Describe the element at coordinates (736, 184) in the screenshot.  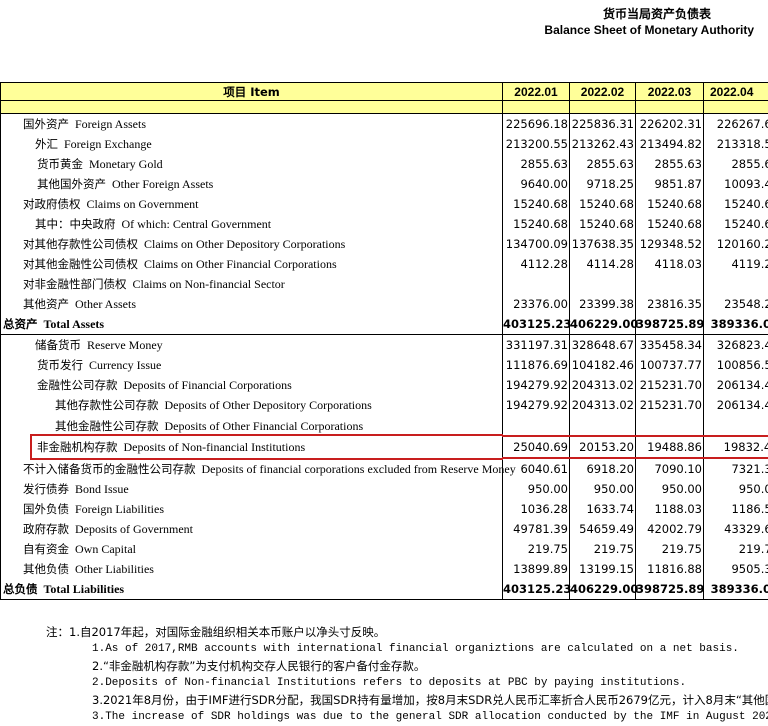
I see `cell-value: 10093.45` at that location.